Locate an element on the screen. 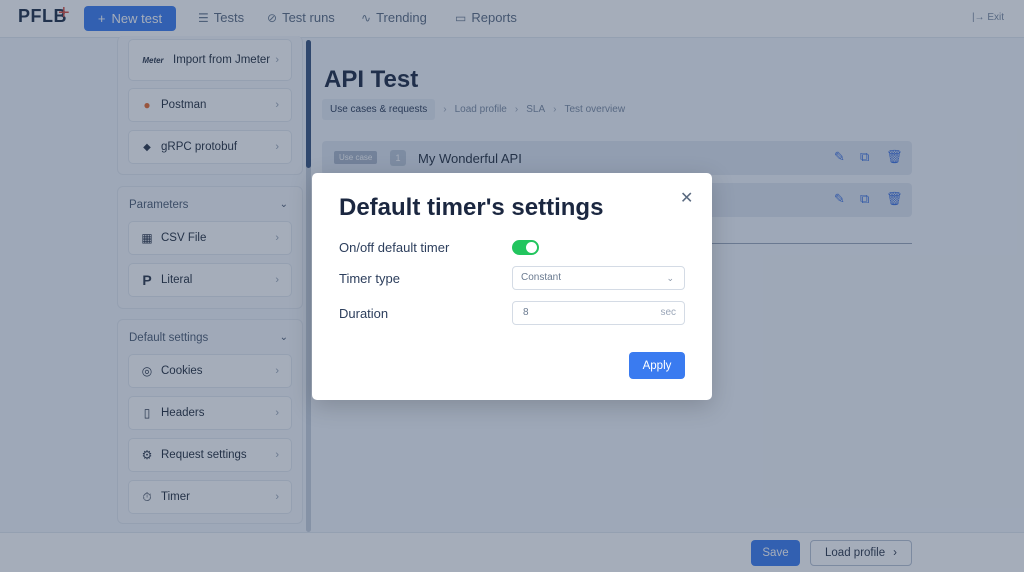 This screenshot has width=1024, height=572. timer-type-value: Constant is located at coordinates (541, 277).